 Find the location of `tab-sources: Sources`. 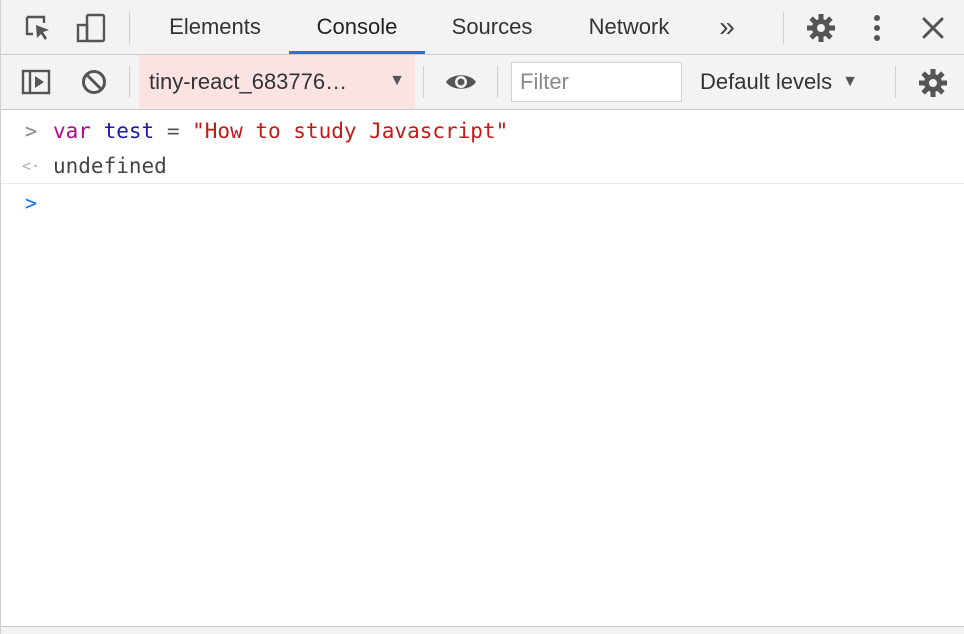

tab-sources: Sources is located at coordinates (492, 27).